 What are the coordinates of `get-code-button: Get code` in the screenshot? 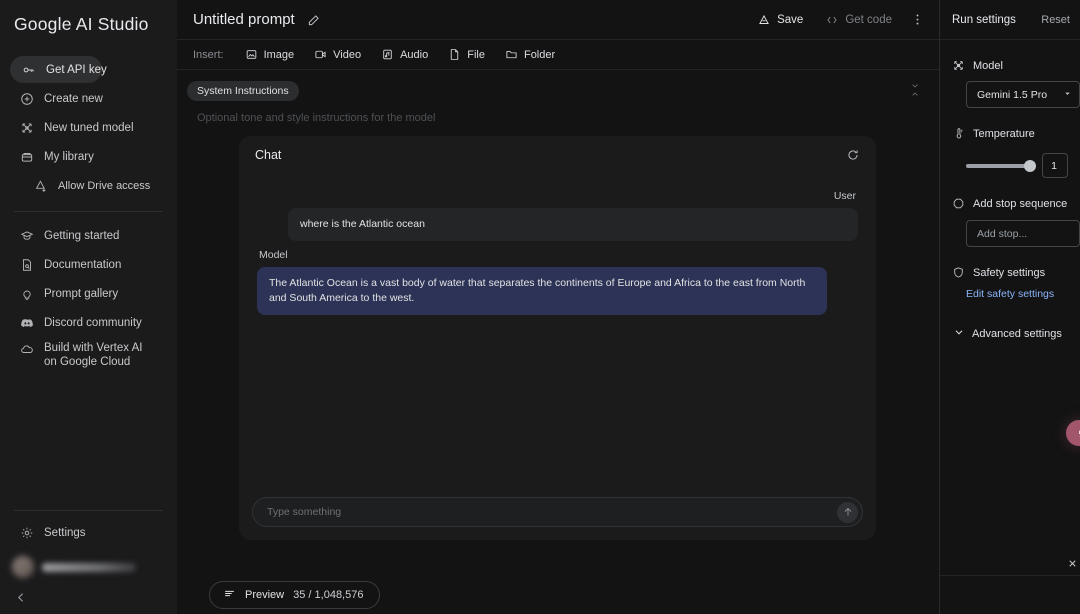 It's located at (858, 20).